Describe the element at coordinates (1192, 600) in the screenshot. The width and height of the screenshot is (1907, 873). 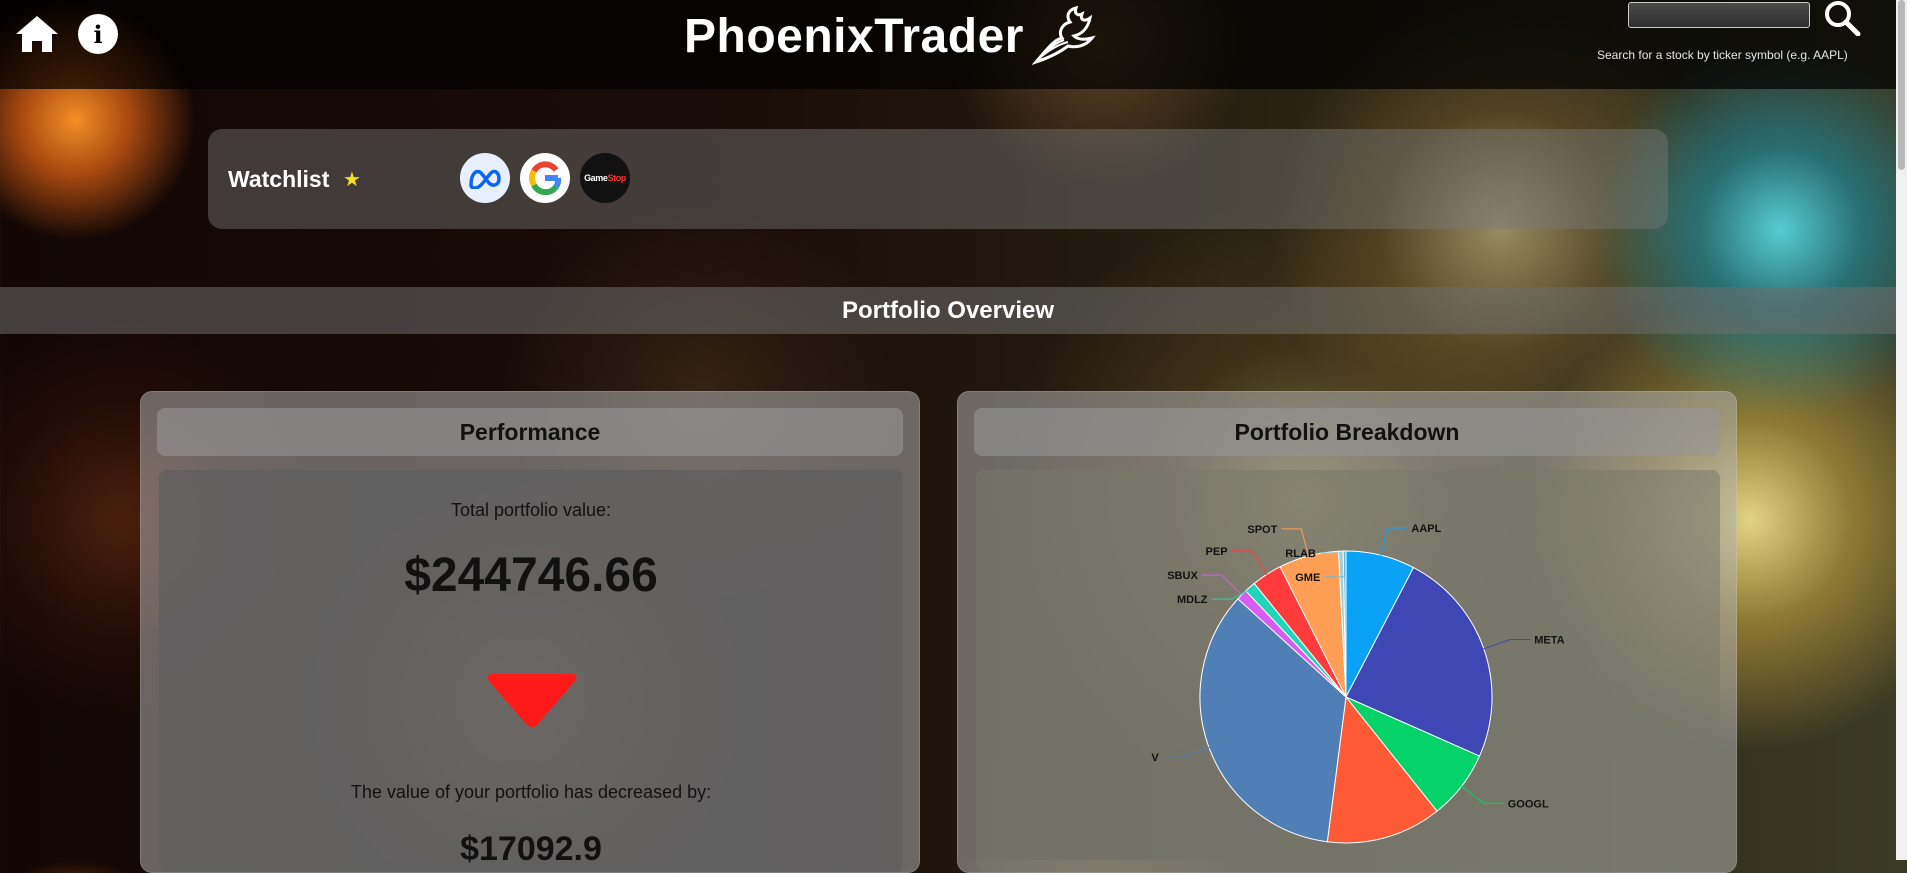
I see `pie-label-mdlz: MDLZ` at that location.